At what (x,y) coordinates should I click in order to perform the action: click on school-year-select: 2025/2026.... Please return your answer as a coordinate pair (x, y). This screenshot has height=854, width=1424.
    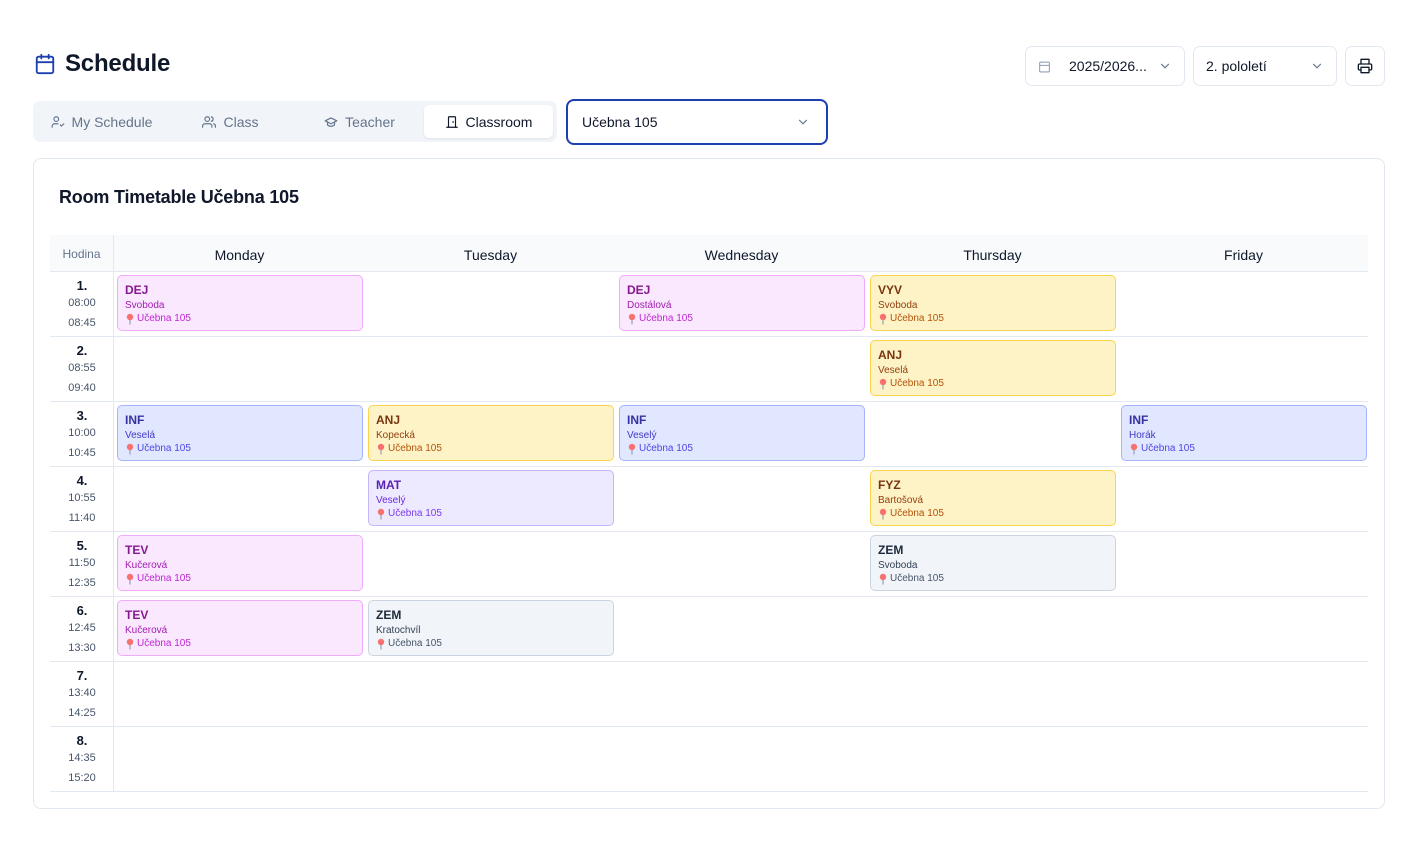
    Looking at the image, I should click on (1105, 66).